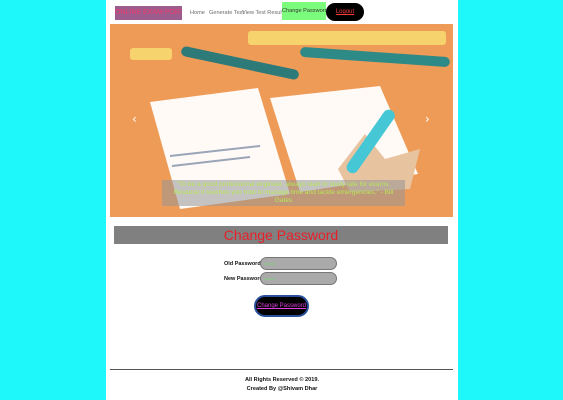 The width and height of the screenshot is (563, 400). What do you see at coordinates (427, 119) in the screenshot?
I see `carousel-next-arrow: ›` at bounding box center [427, 119].